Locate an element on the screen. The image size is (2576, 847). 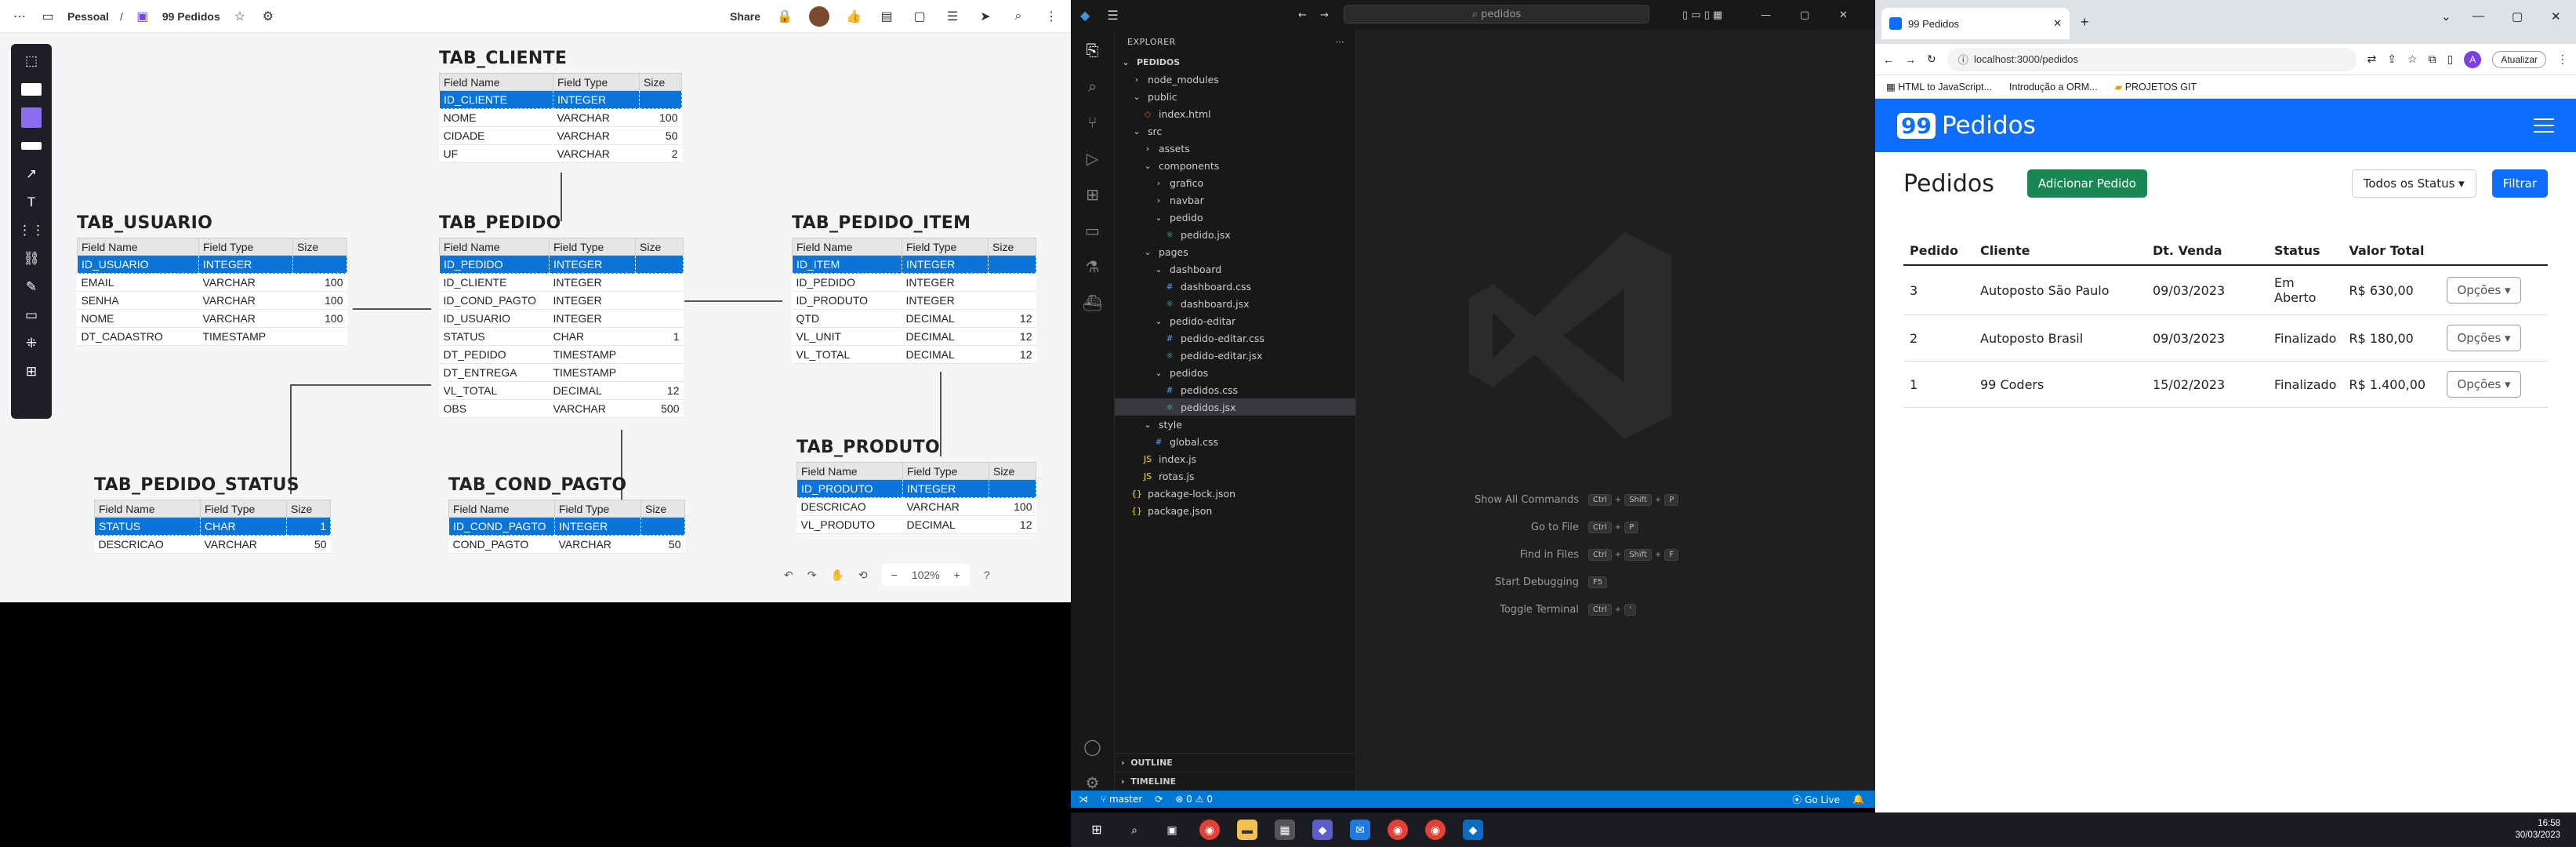
present-icon: ▤ is located at coordinates (886, 16).